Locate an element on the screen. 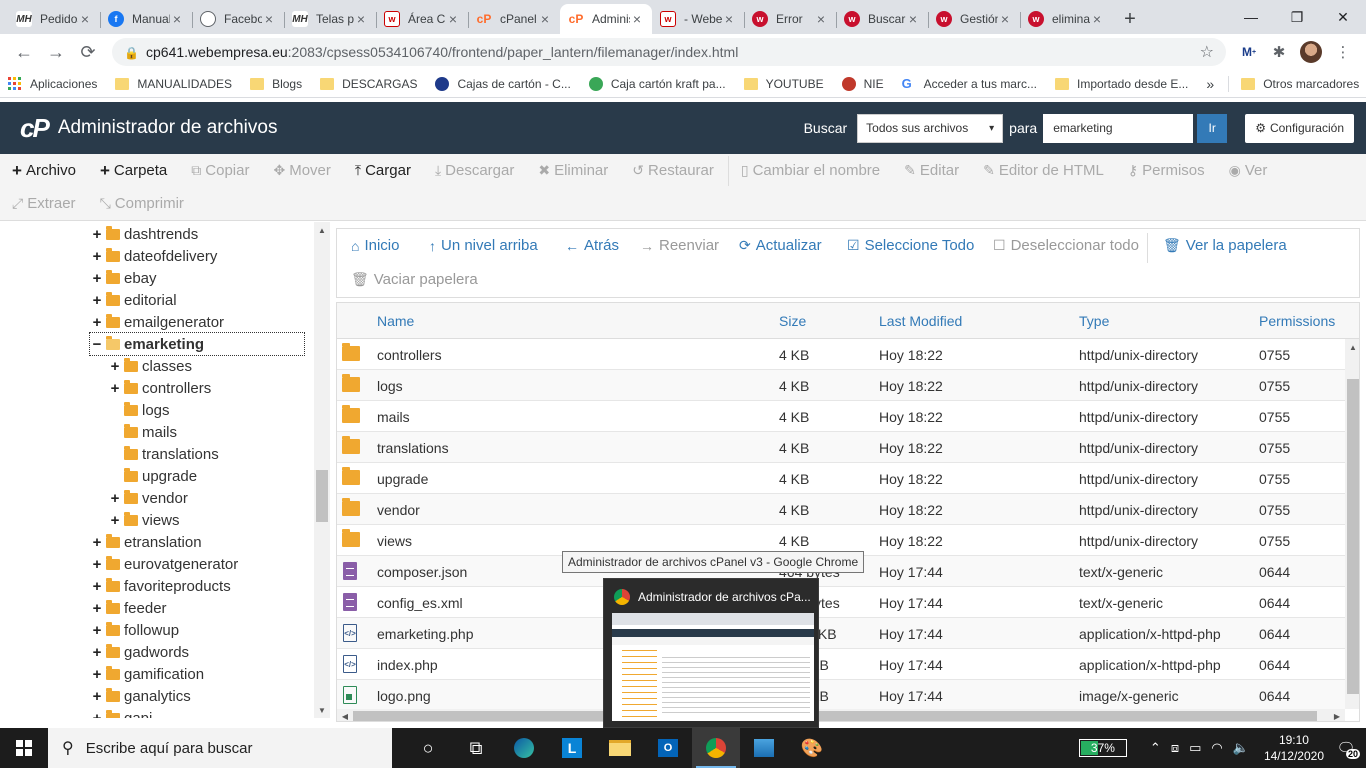 This screenshot has height=768, width=1366. tree-item-feeder: + feeder is located at coordinates (128, 608).